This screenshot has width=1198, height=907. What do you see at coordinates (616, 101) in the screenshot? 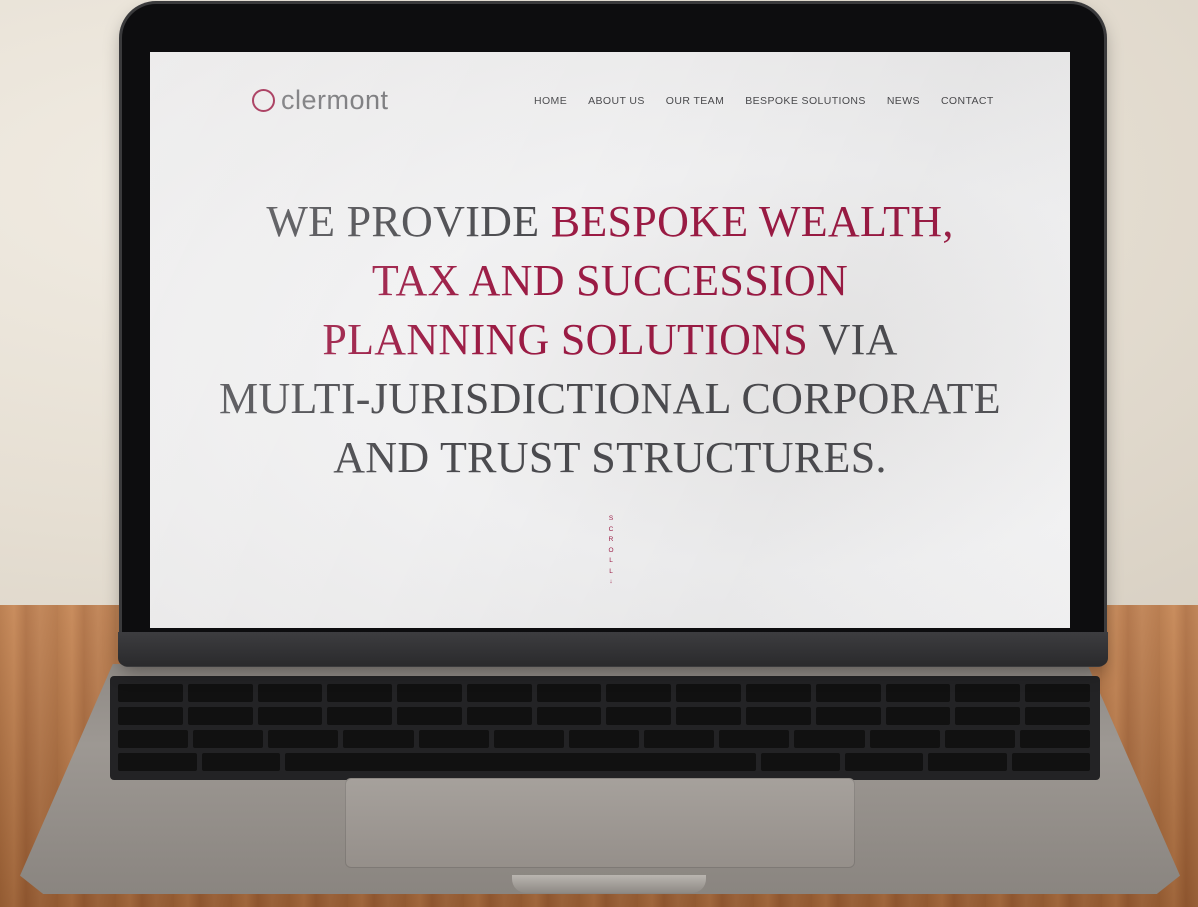
I see `nav-about-us: ABOUT US` at bounding box center [616, 101].